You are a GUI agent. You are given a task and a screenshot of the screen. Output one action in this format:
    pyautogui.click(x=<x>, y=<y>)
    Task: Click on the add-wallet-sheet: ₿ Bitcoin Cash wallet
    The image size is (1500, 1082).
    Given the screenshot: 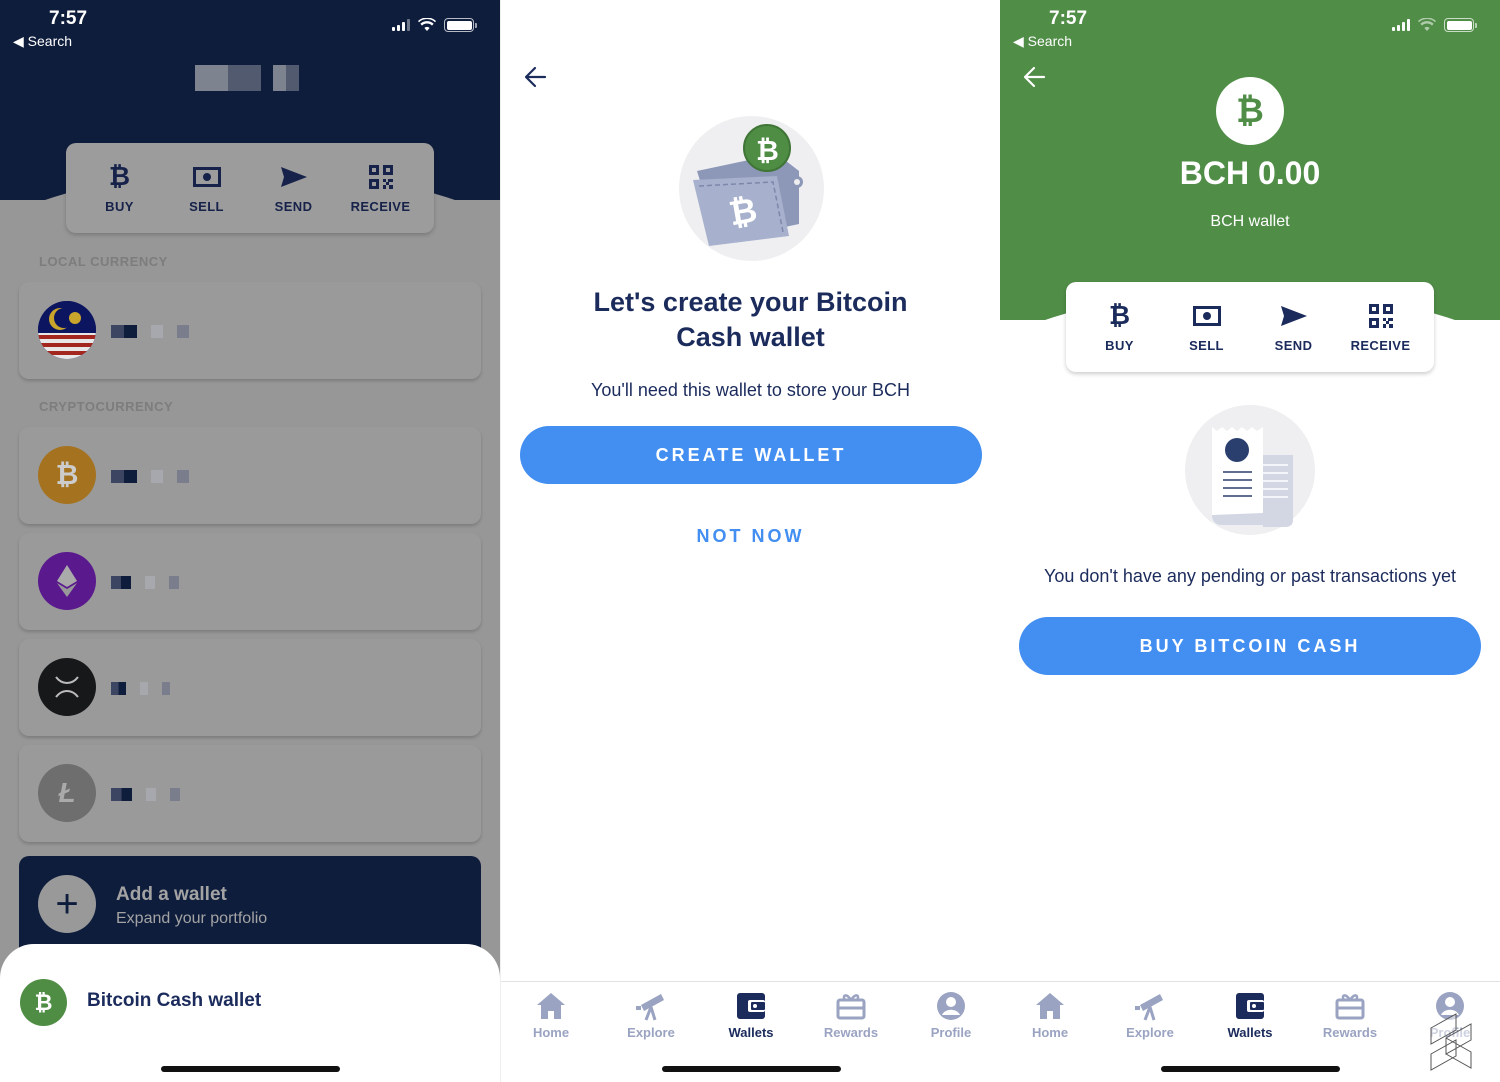 What is the action you would take?
    pyautogui.click(x=250, y=1013)
    